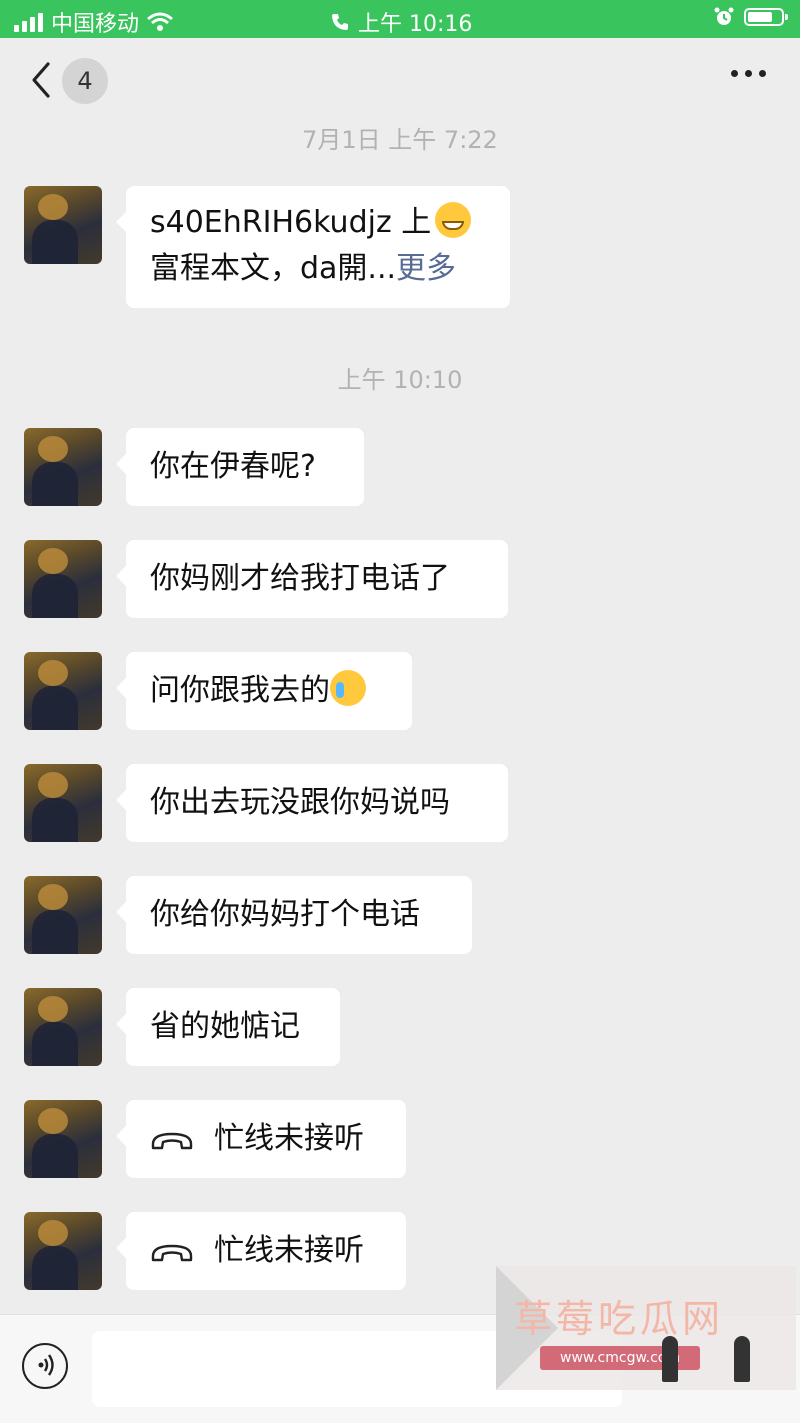 This screenshot has width=800, height=1423. Describe the element at coordinates (95, 24) in the screenshot. I see `carrier-label: 中国移动` at that location.